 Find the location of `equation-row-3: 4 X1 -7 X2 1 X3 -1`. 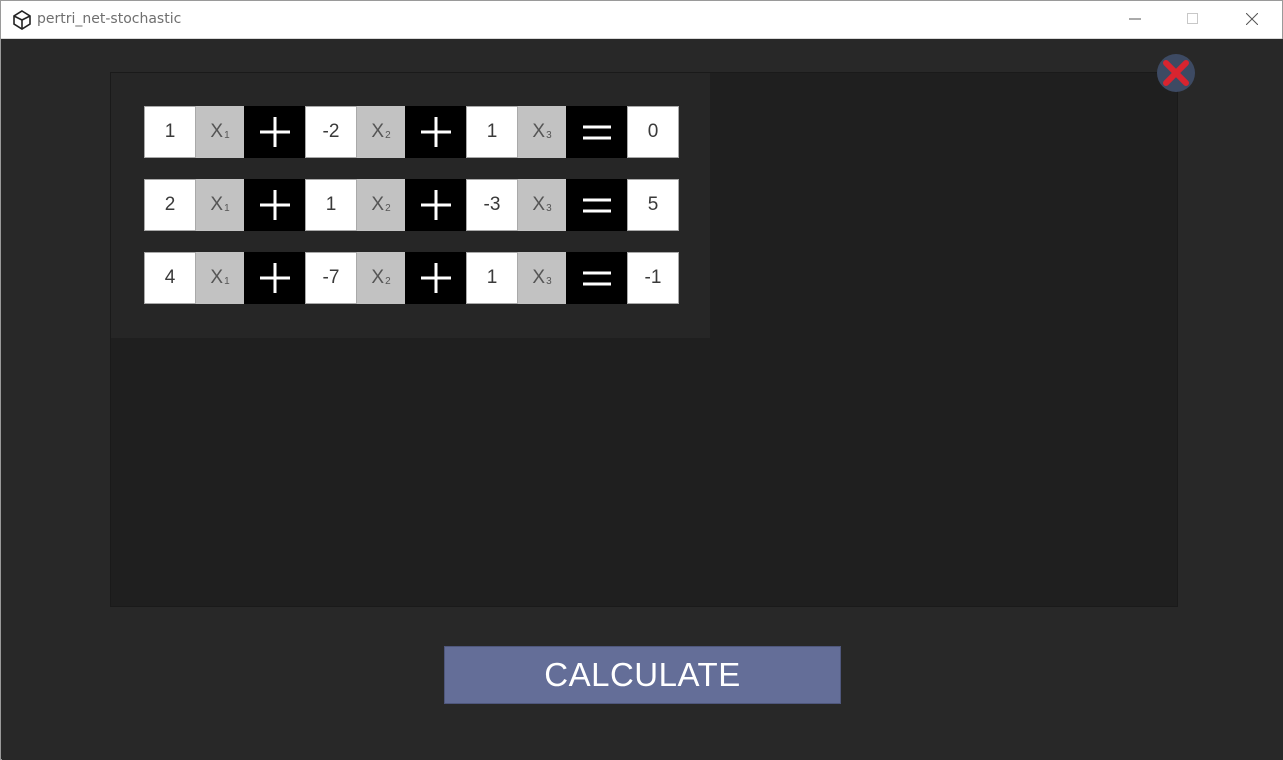

equation-row-3: 4 X1 -7 X2 1 X3 -1 is located at coordinates (411, 278).